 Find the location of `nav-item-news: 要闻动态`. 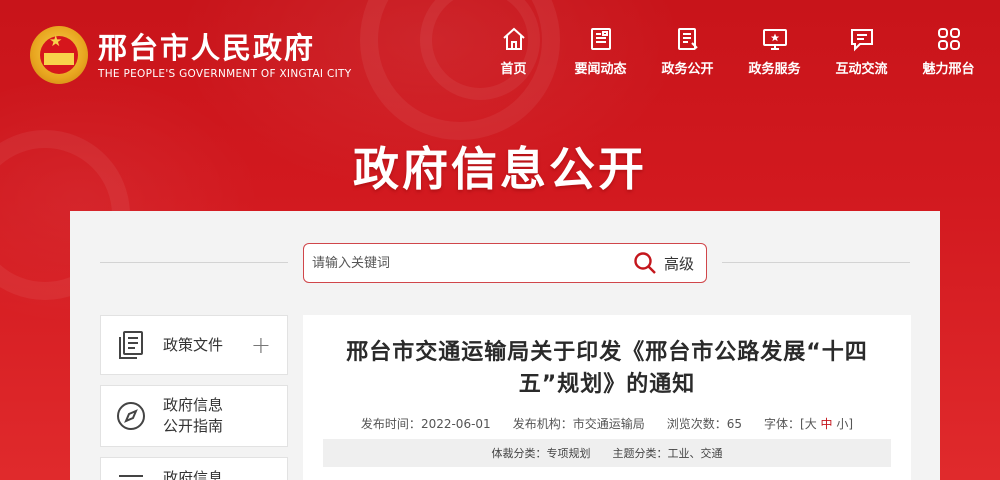

nav-item-news: 要闻动态 is located at coordinates (600, 51).